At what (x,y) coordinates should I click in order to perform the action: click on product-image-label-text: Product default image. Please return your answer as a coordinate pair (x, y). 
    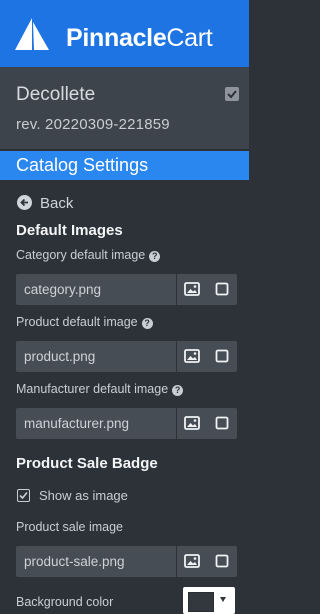
    Looking at the image, I should click on (77, 322).